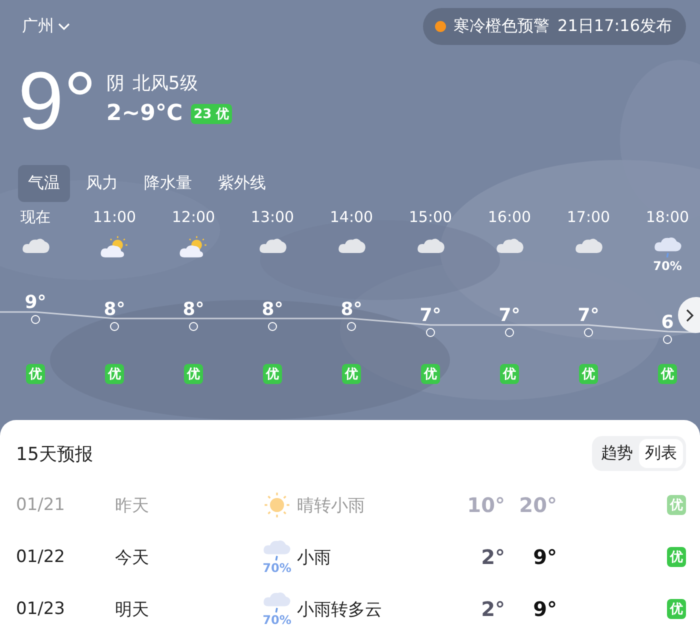  Describe the element at coordinates (668, 218) in the screenshot. I see `hour-label: 18:00` at that location.